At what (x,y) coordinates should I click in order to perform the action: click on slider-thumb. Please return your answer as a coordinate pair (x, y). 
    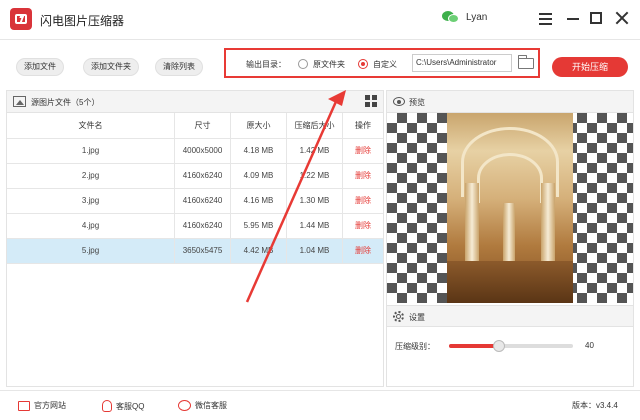
    Looking at the image, I should click on (498, 346).